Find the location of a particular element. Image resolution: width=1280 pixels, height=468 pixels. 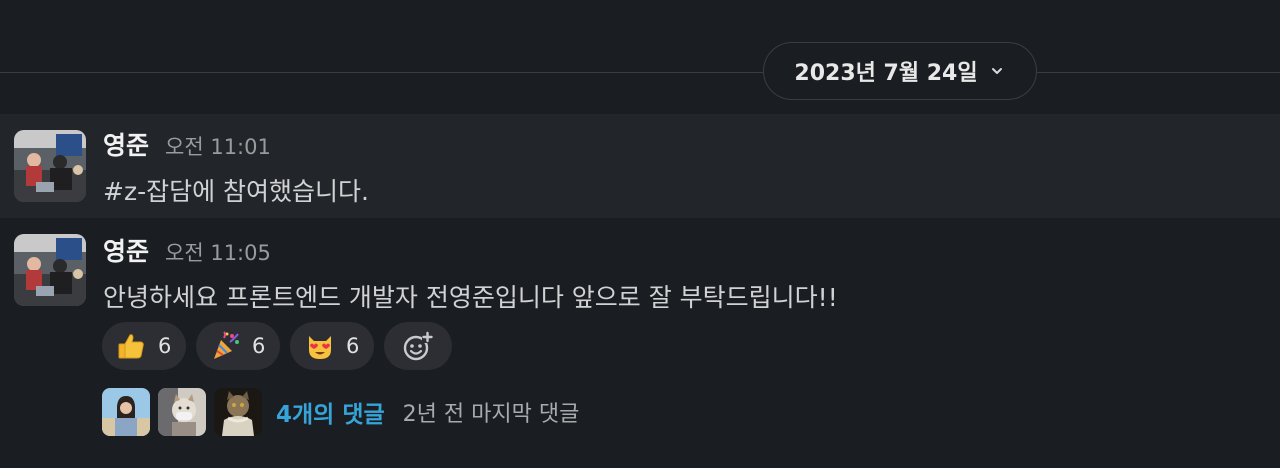

last-reply-time: 2년 전 마지막 댓글 is located at coordinates (491, 414).